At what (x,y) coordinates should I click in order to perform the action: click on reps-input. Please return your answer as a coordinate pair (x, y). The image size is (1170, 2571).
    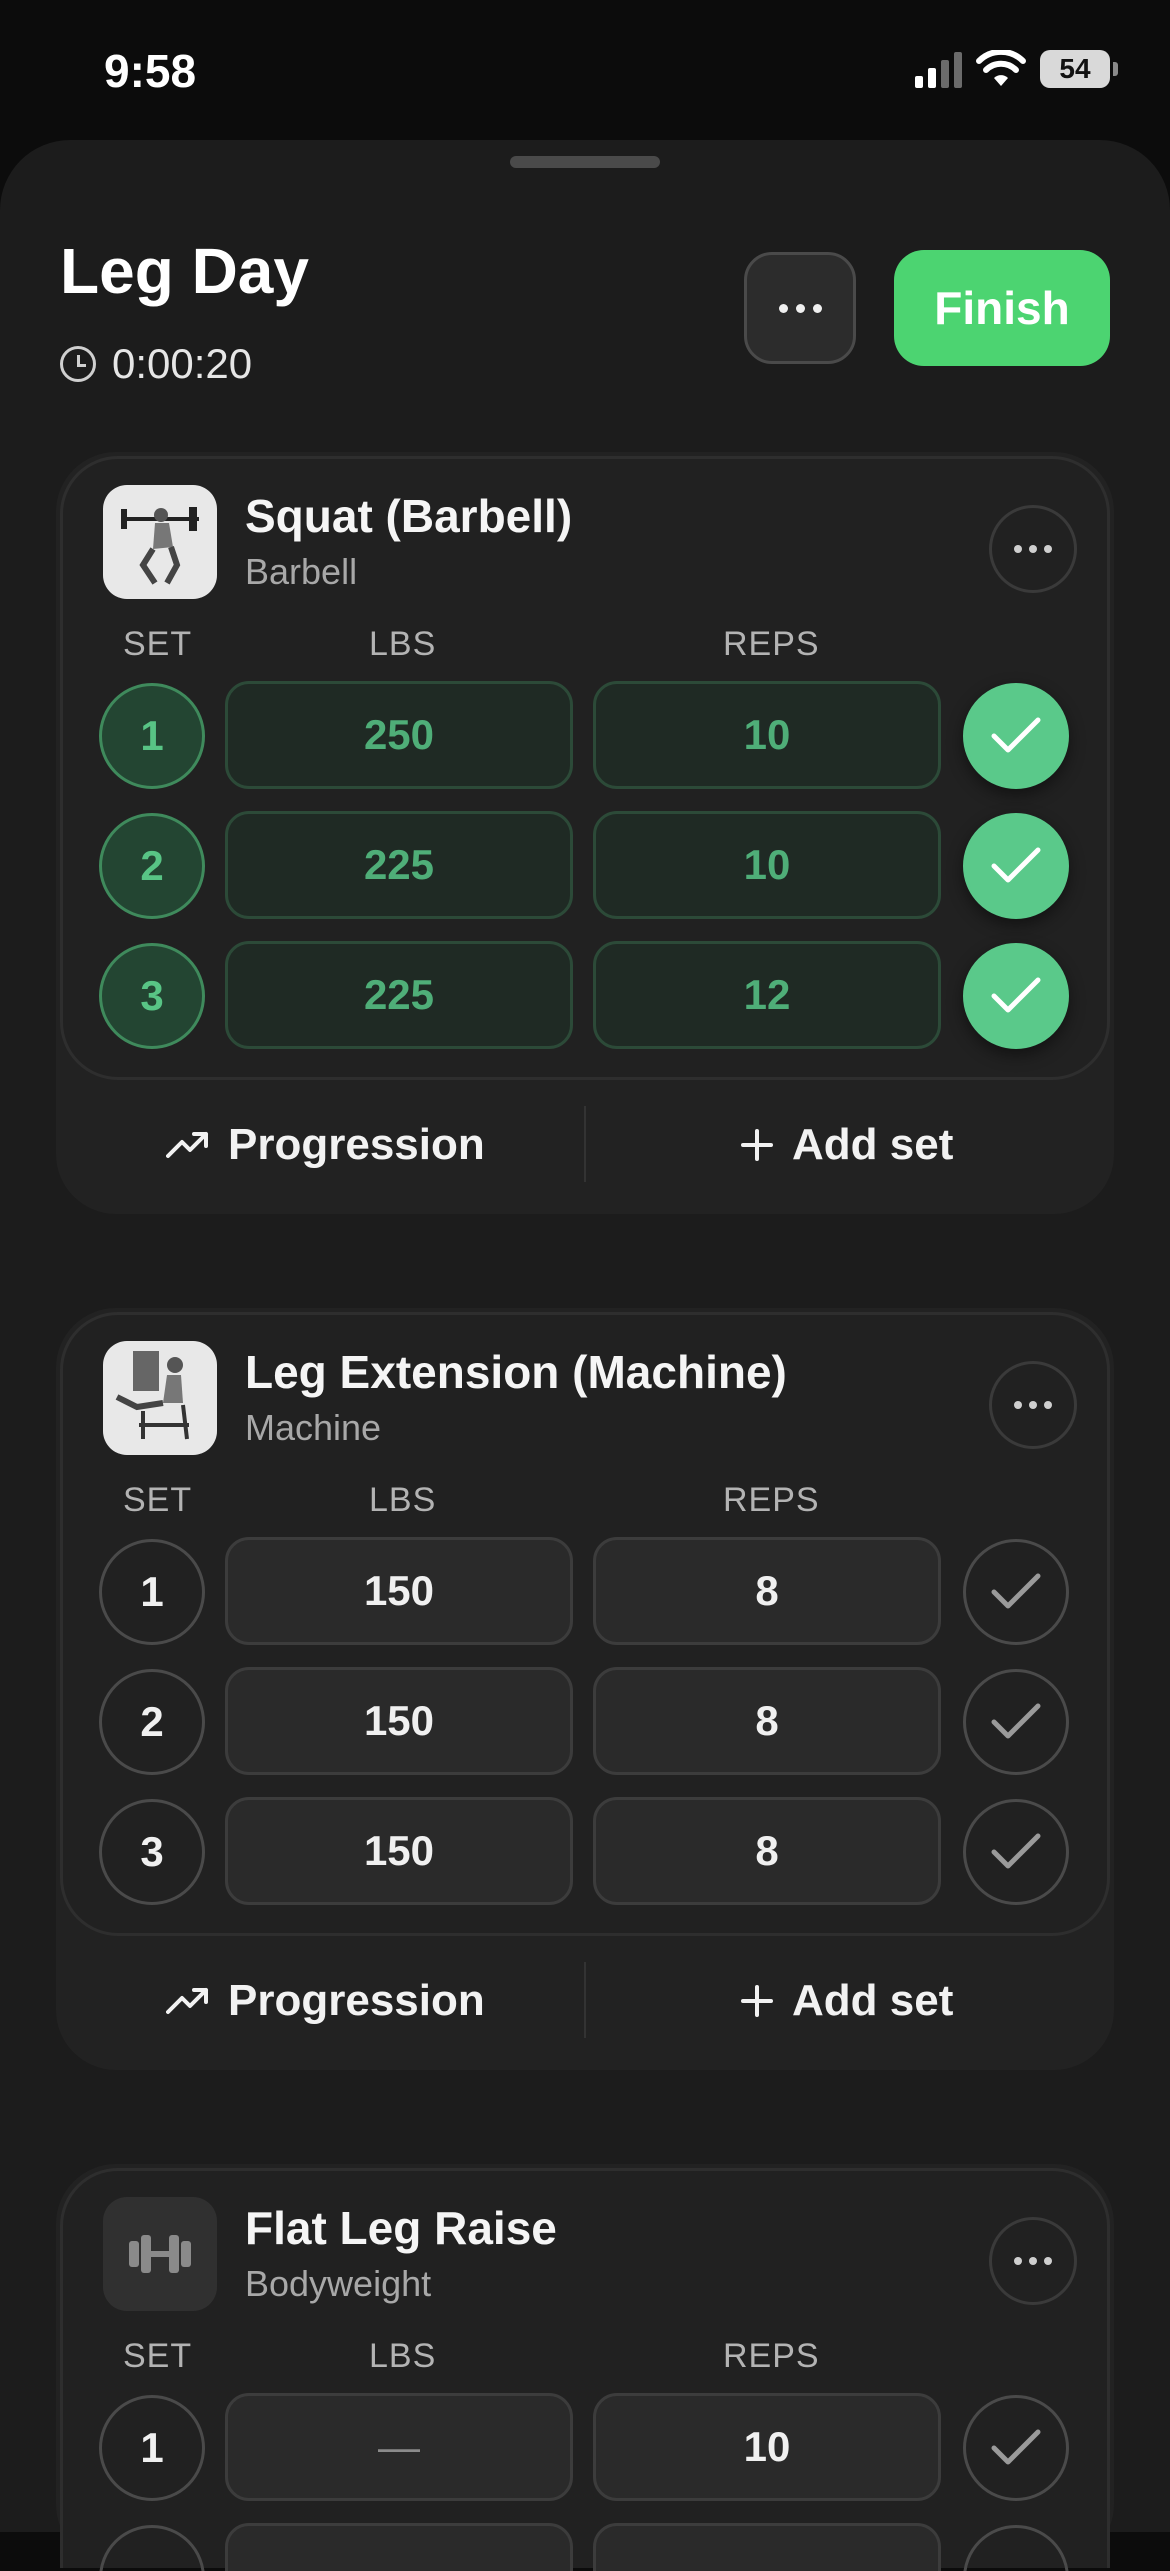
    Looking at the image, I should click on (767, 2547).